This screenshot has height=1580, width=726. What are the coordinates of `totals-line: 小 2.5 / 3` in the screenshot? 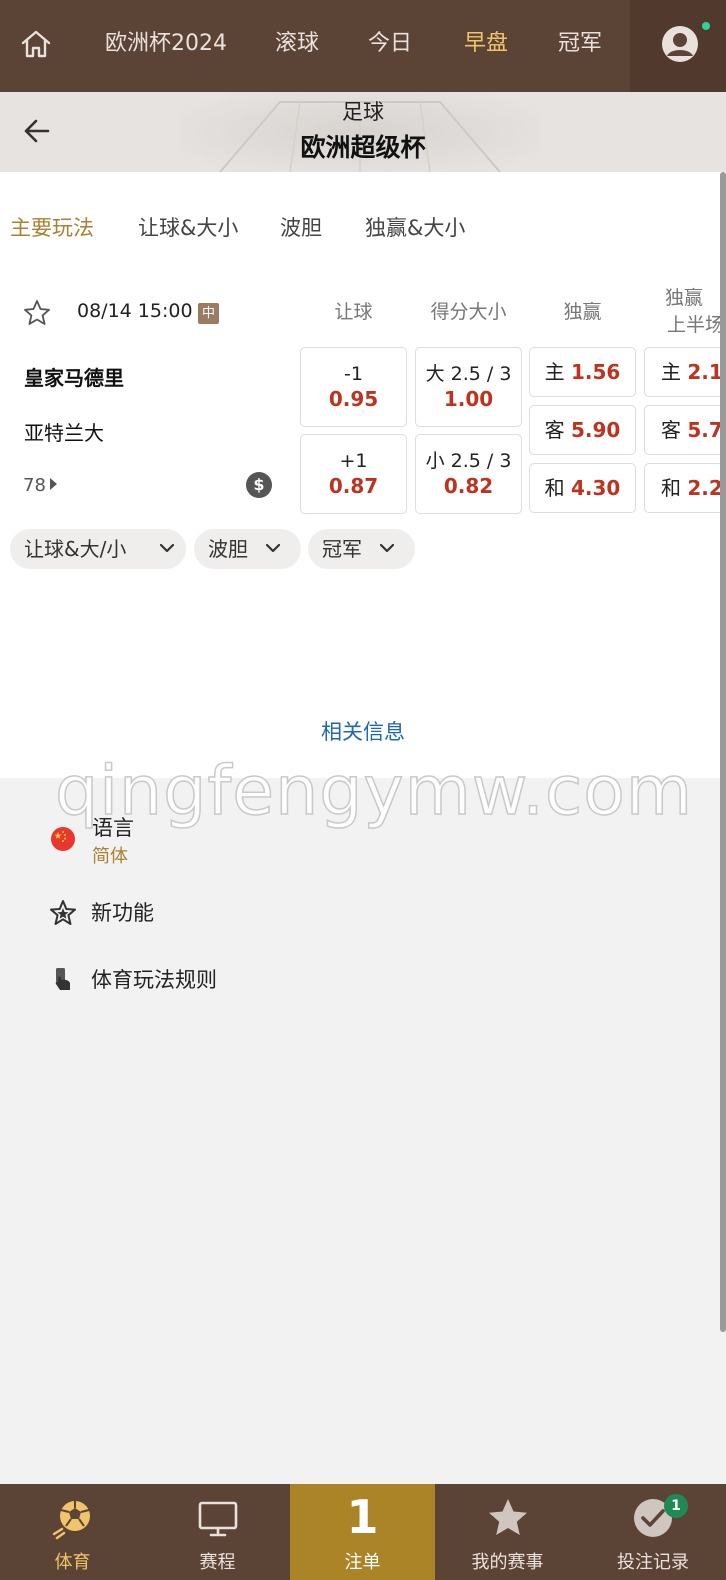 It's located at (468, 461).